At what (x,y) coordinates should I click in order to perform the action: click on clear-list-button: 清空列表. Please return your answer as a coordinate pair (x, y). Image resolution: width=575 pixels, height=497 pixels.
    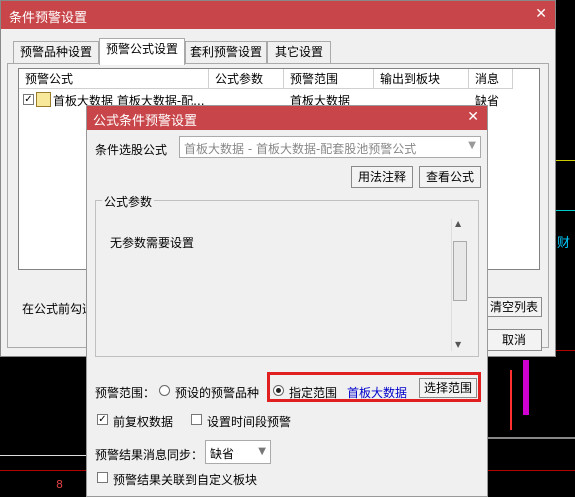
    Looking at the image, I should click on (514, 307).